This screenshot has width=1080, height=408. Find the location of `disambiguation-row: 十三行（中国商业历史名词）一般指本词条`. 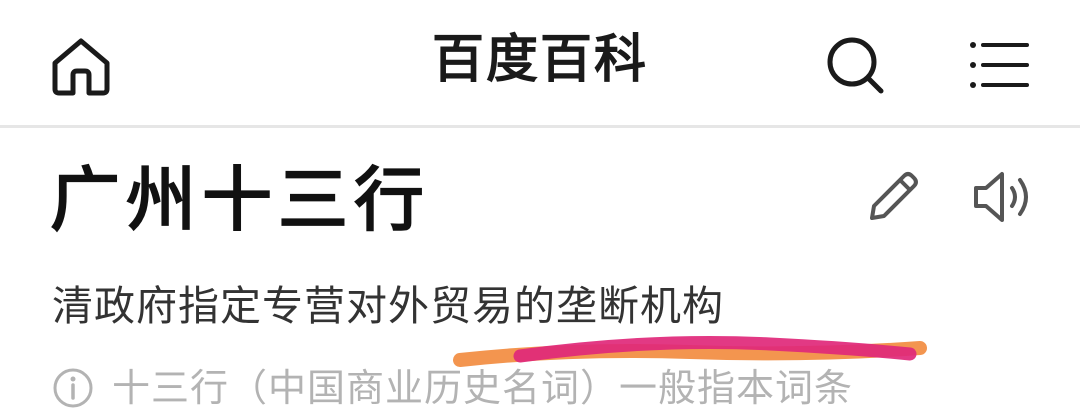

disambiguation-row: 十三行（中国商业历史名词）一般指本词条 is located at coordinates (452, 383).